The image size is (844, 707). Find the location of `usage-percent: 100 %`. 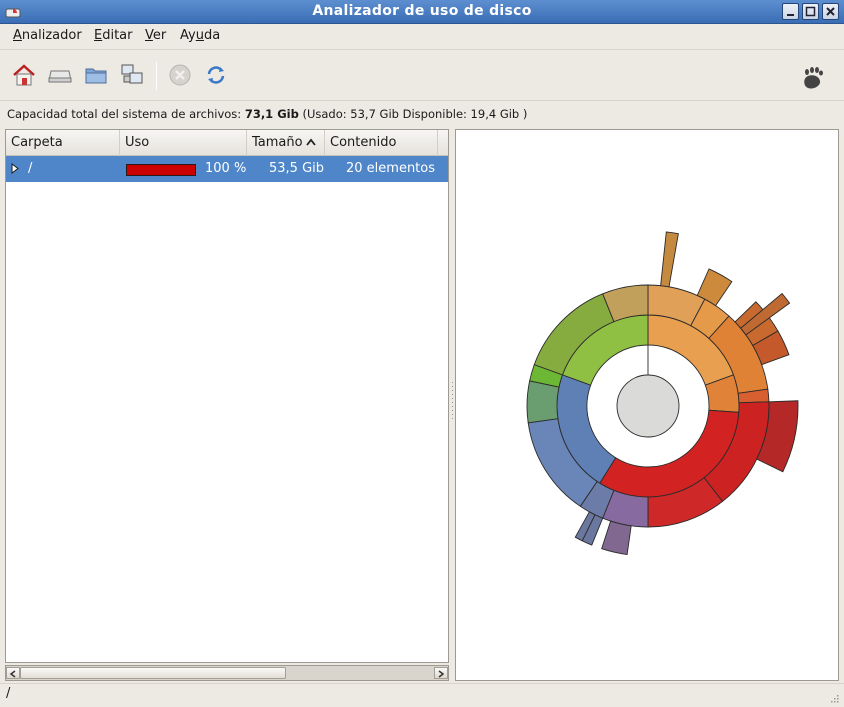

usage-percent: 100 % is located at coordinates (226, 168).